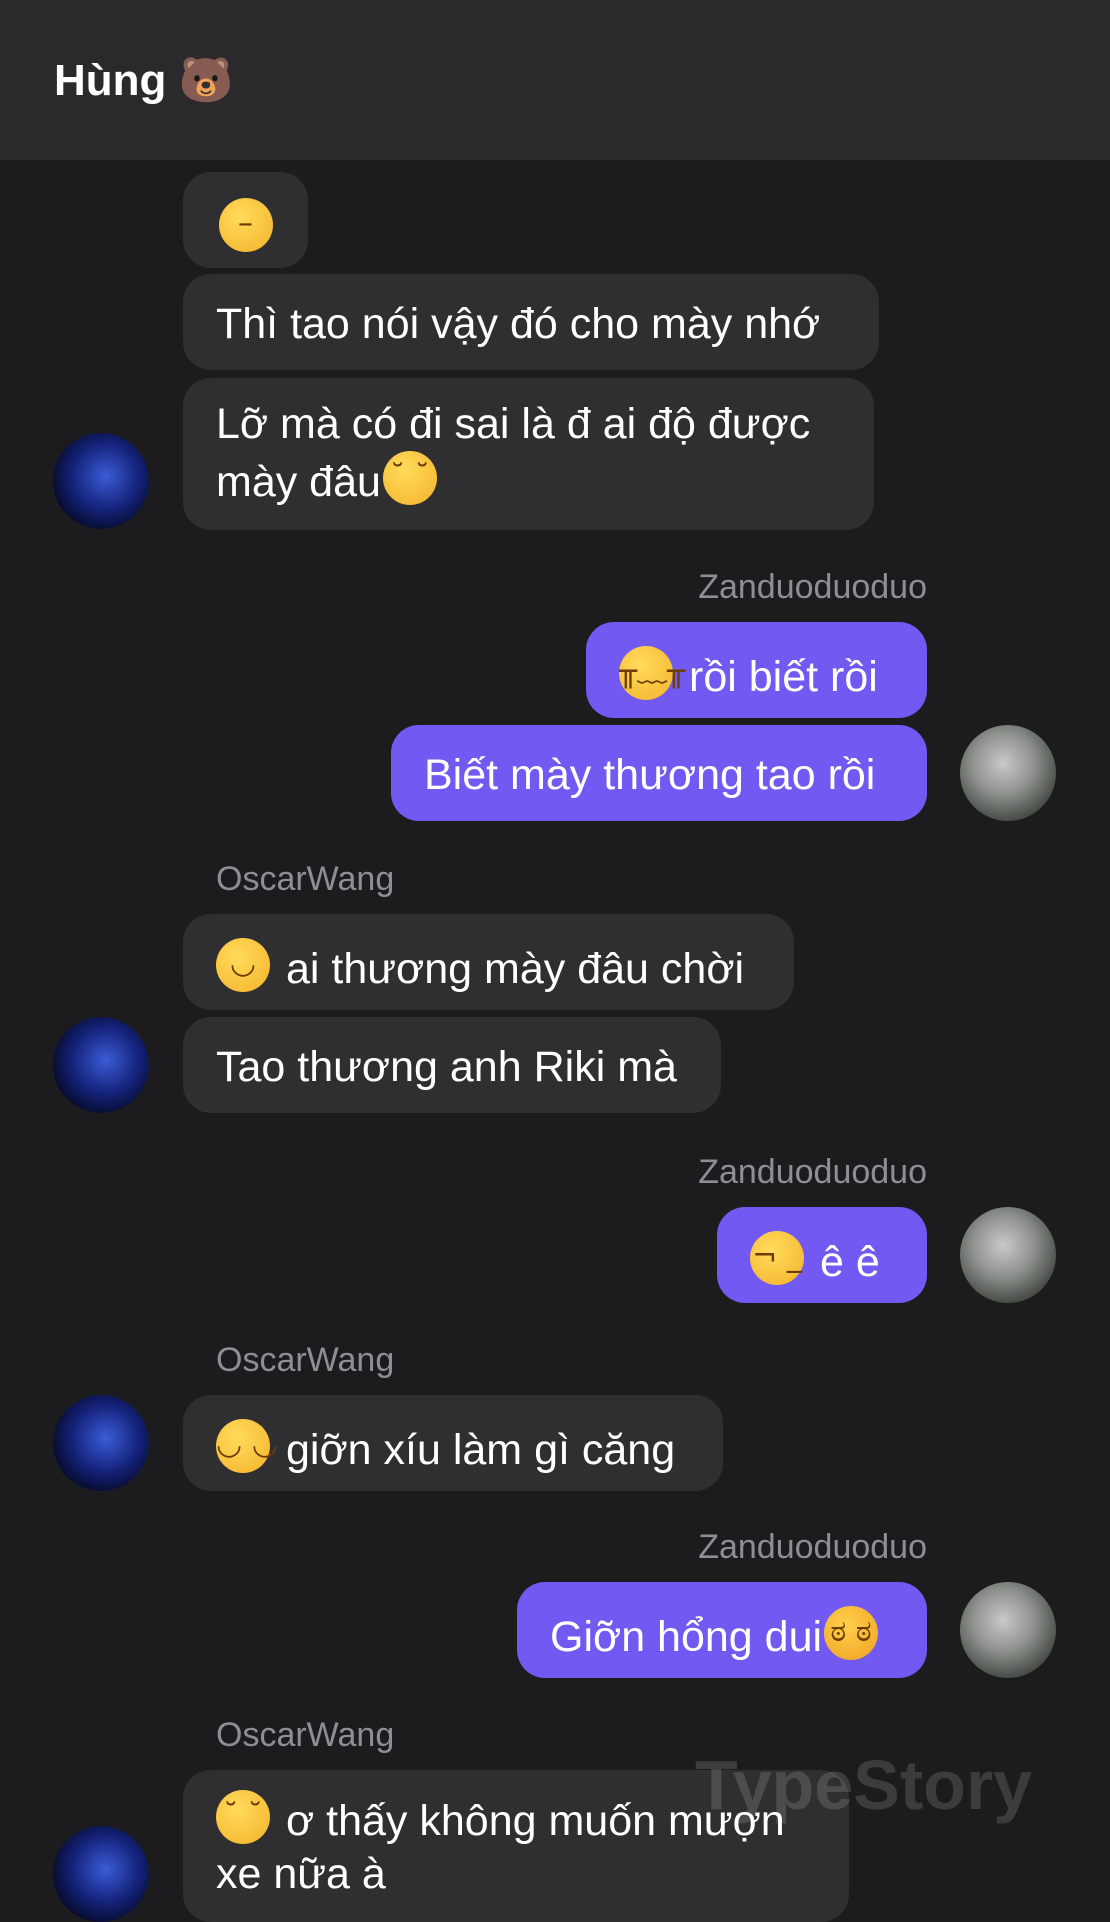 This screenshot has height=1922, width=1110. I want to click on message-text: ê ê, so click(850, 1262).